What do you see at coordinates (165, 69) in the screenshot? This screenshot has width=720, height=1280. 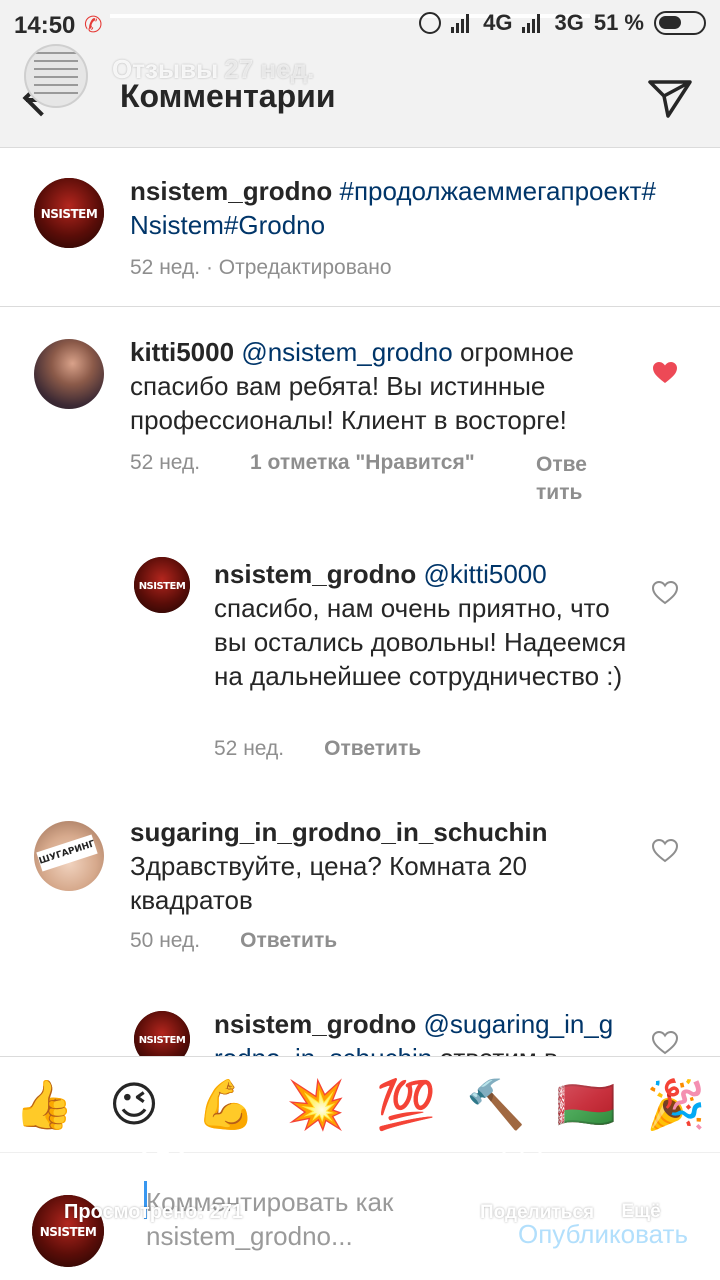 I see `story-highlight-name: Отзывы` at bounding box center [165, 69].